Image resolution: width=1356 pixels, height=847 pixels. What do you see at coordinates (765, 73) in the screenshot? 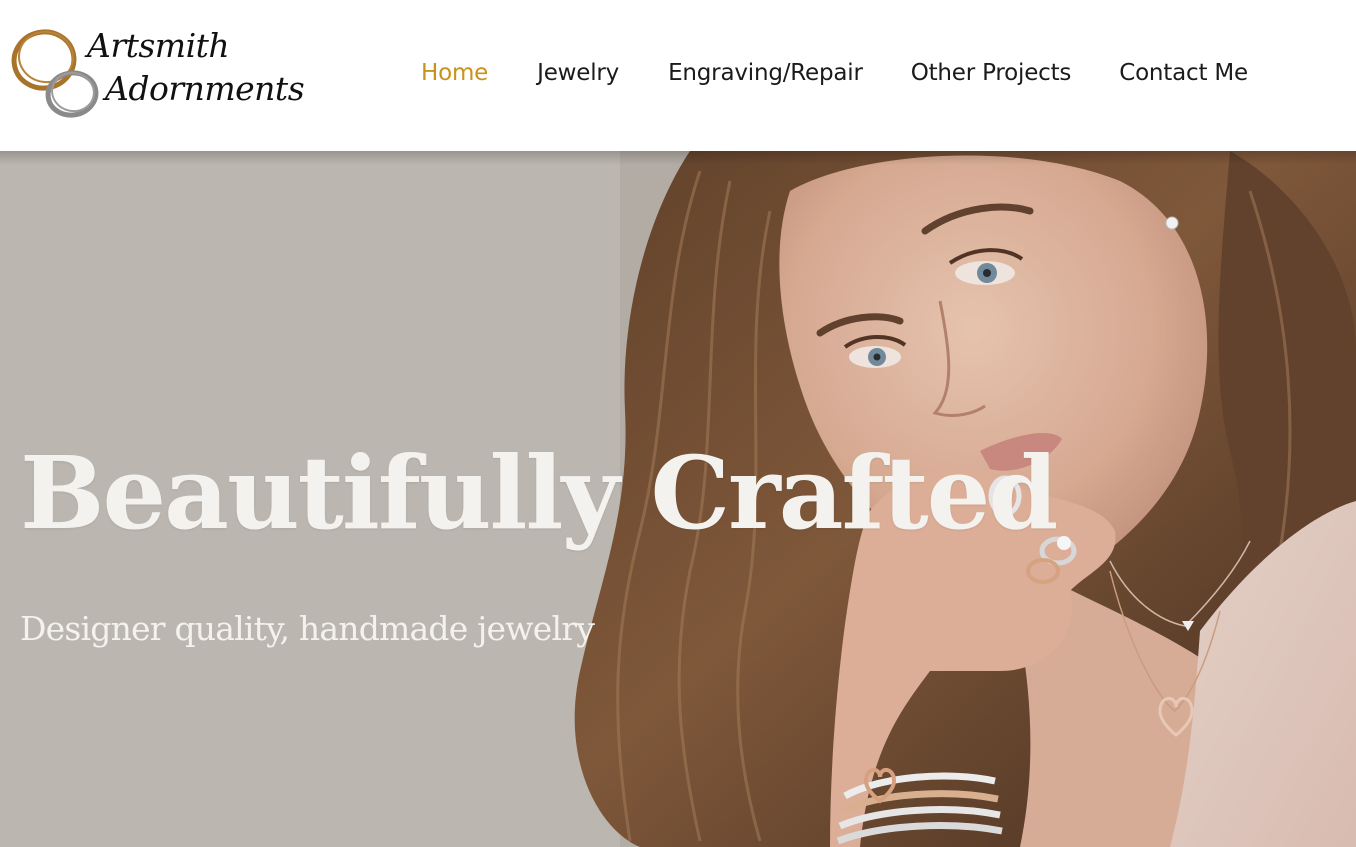
I see `nav-engraving-repair-link: Engraving/Repair` at bounding box center [765, 73].